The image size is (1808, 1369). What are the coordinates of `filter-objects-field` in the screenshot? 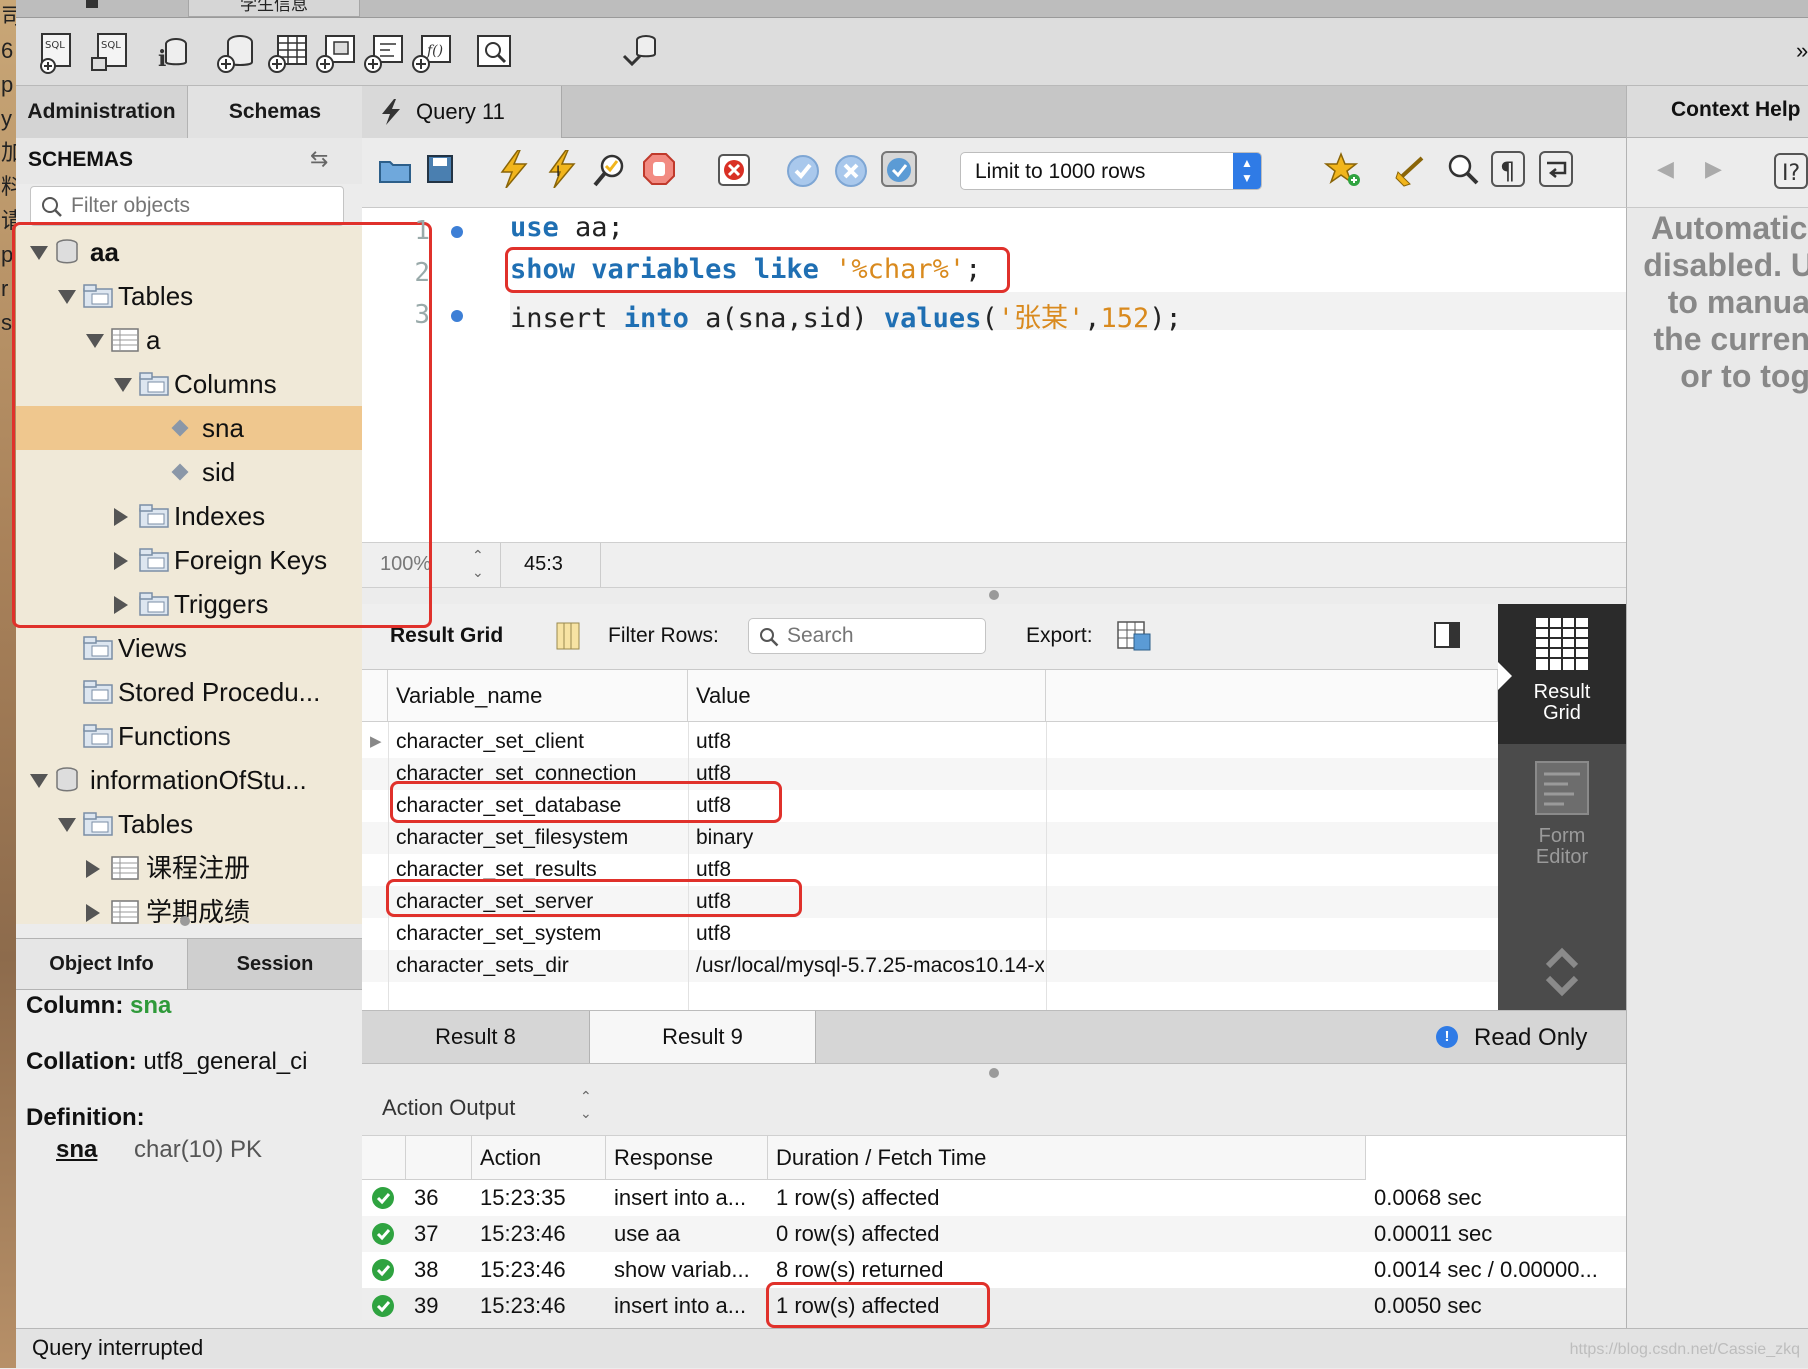 It's located at (187, 206).